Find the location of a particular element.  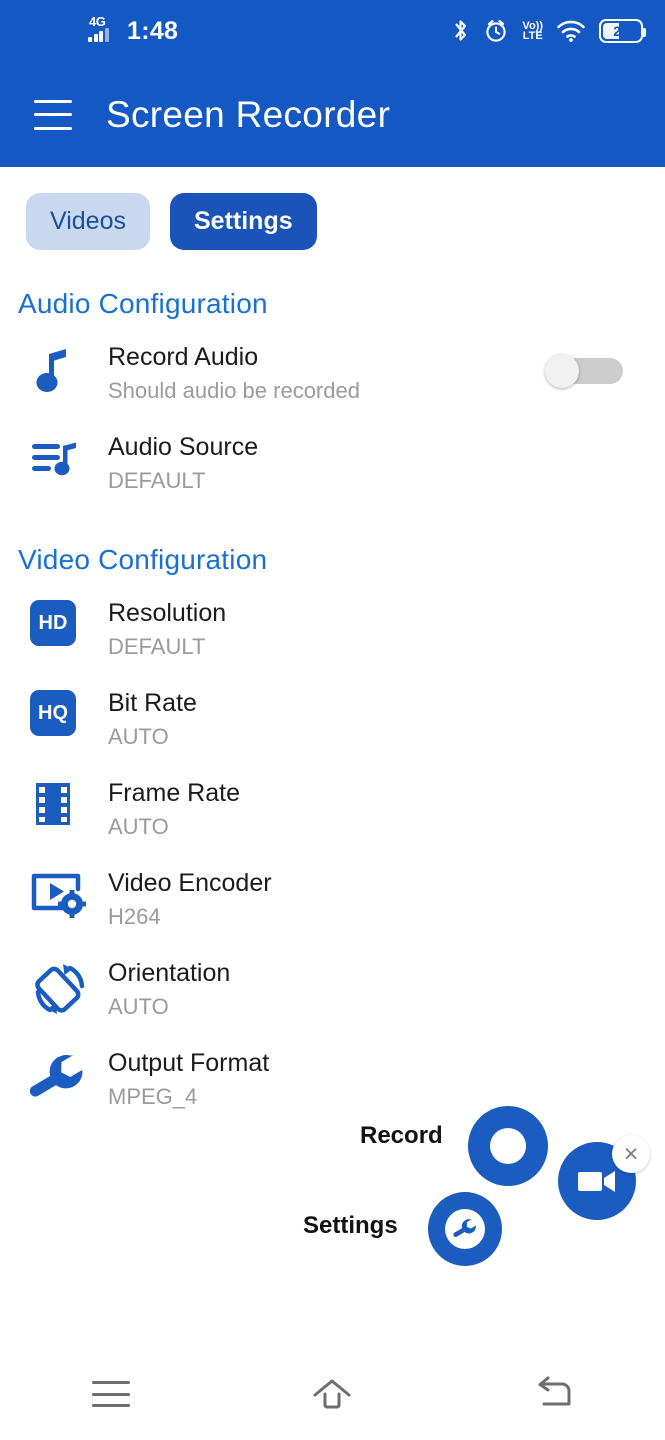

setting-row-output-format: Output Format MPEG_4 is located at coordinates (332, 1077).